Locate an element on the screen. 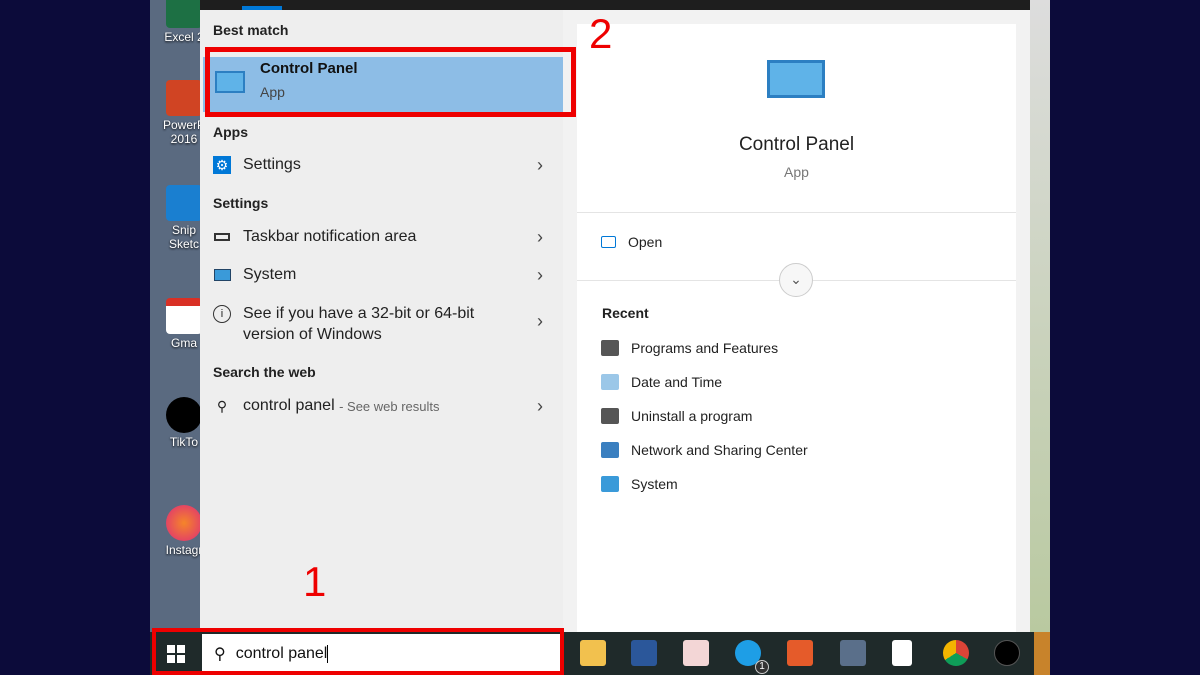 This screenshot has height=675, width=1200. settings-header: Settings is located at coordinates (241, 203).